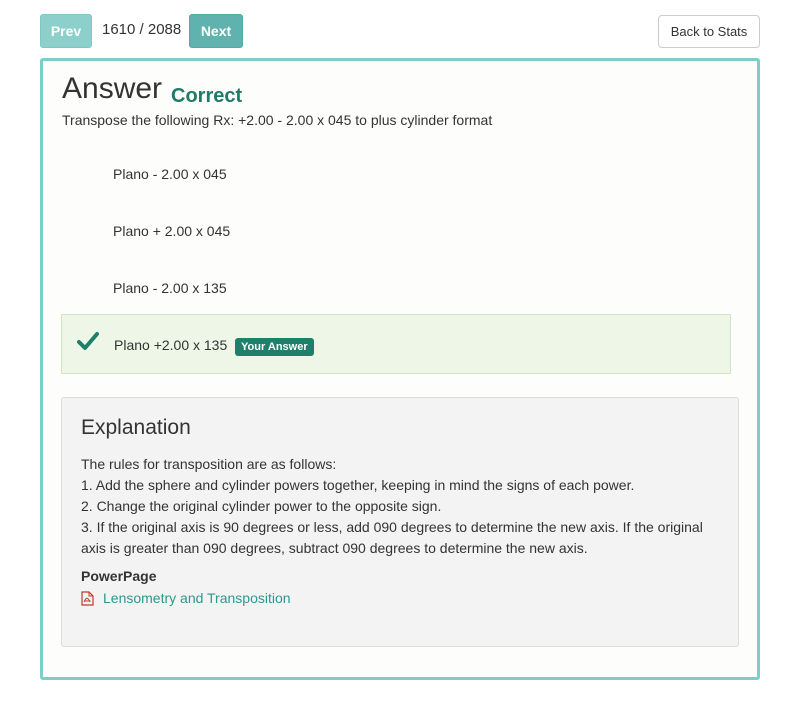 The width and height of the screenshot is (800, 704). Describe the element at coordinates (400, 31) in the screenshot. I see `top-navigation: Prev 1610 / 2088 Next Back to Stats` at that location.